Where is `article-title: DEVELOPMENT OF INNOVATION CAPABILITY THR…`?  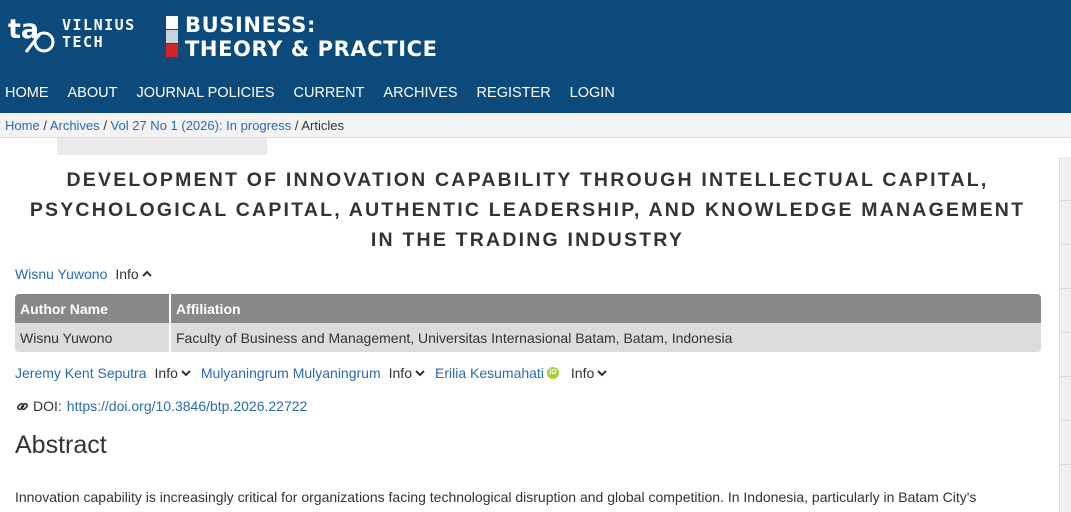
article-title: DEVELOPMENT OF INNOVATION CAPABILITY THR… is located at coordinates (527, 210).